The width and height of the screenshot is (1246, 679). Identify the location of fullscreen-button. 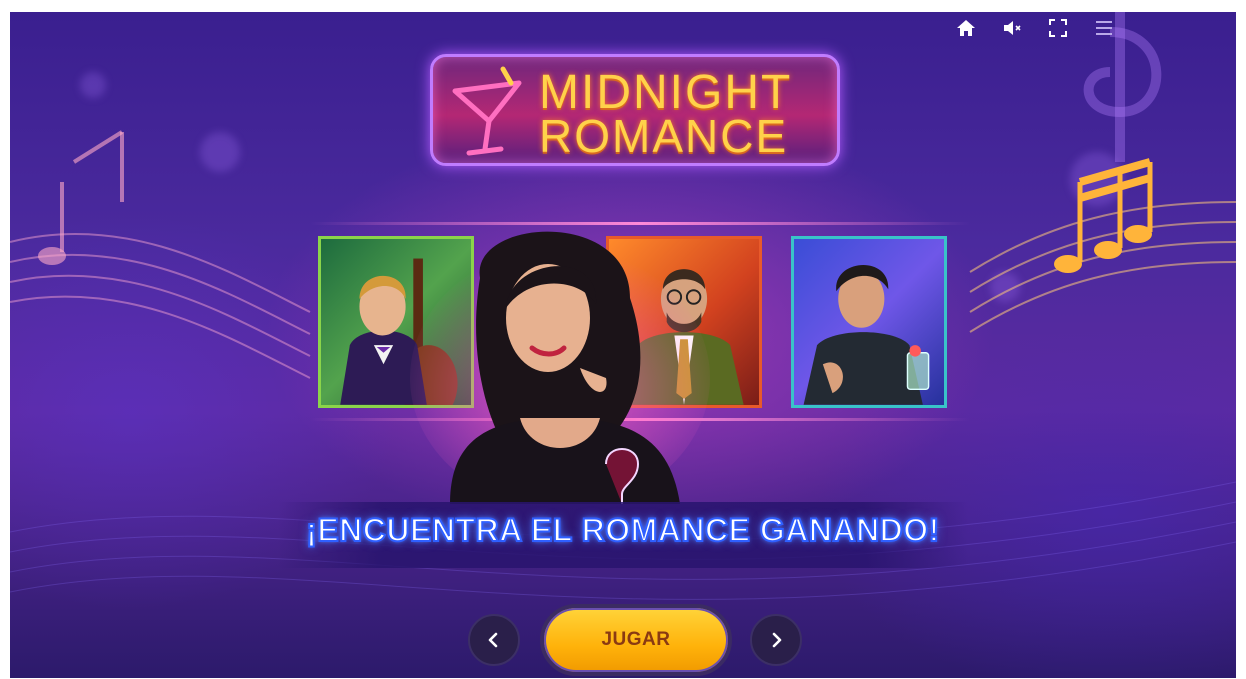
(1058, 28).